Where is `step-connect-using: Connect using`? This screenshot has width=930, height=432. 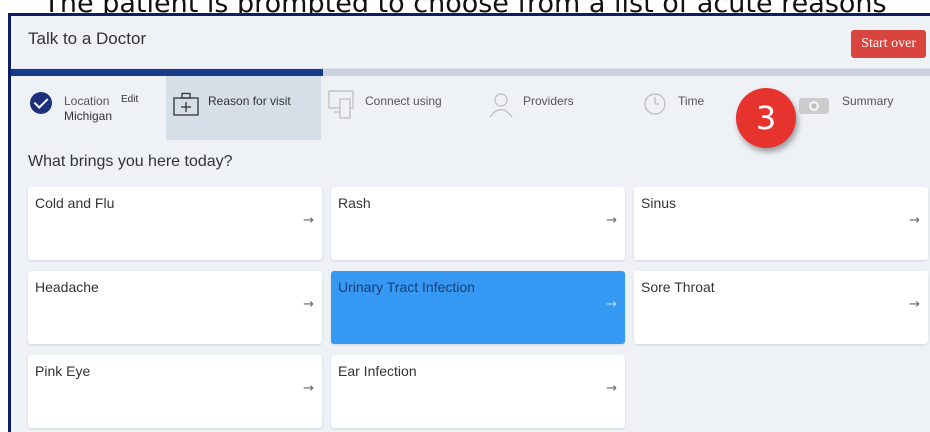
step-connect-using: Connect using is located at coordinates (401, 108).